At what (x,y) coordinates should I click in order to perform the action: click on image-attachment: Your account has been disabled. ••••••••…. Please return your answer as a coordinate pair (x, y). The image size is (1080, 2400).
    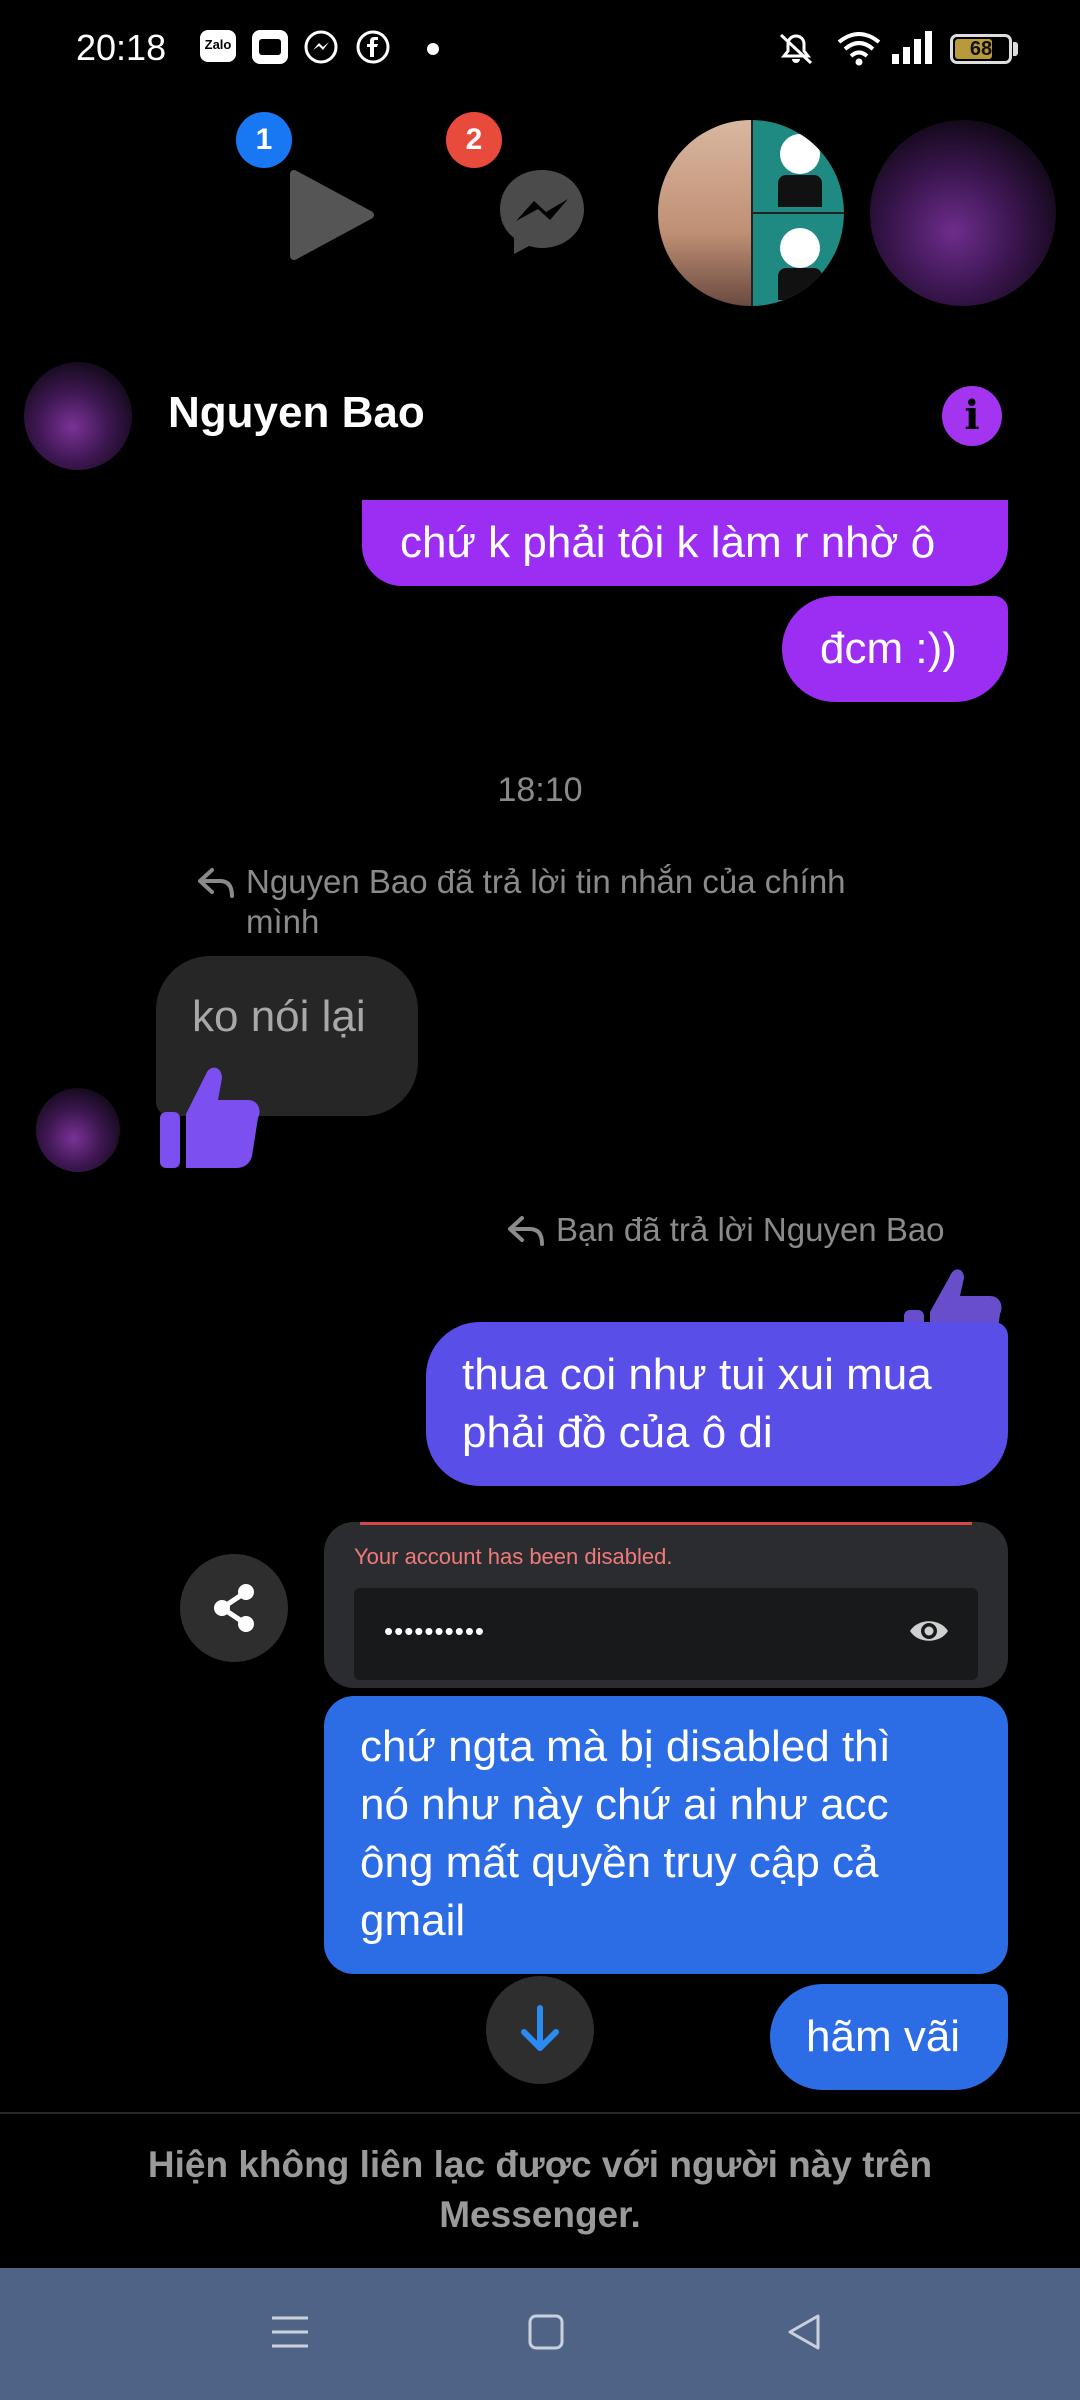
    Looking at the image, I should click on (666, 1605).